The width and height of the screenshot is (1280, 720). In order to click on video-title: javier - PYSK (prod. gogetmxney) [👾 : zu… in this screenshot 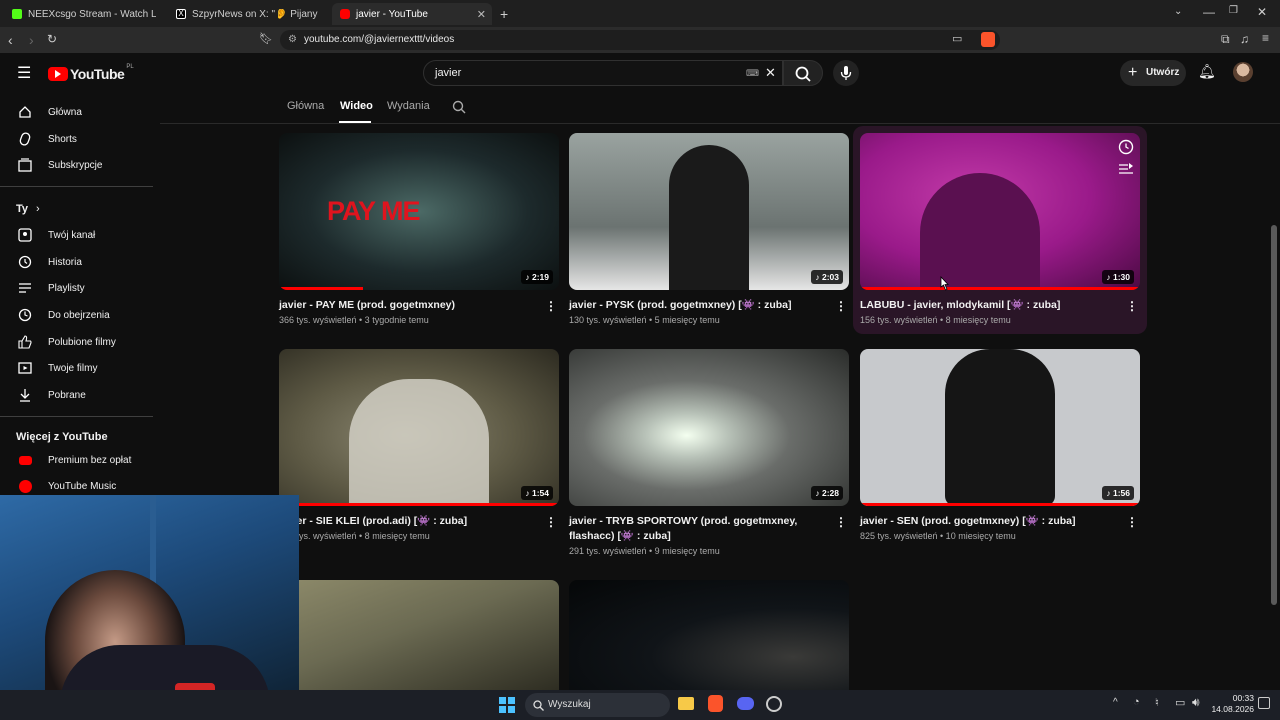, I will do `click(698, 305)`.